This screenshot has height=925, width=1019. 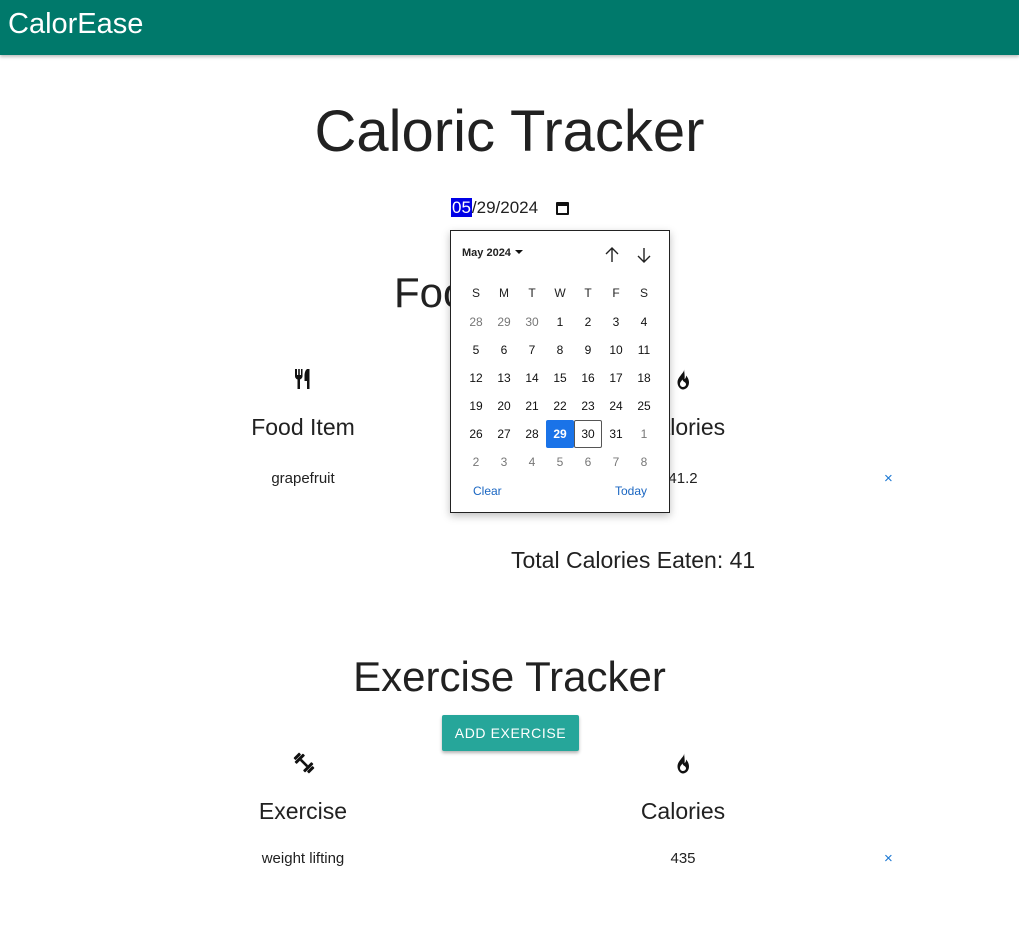 I want to click on calendar-day: 13, so click(x=504, y=378).